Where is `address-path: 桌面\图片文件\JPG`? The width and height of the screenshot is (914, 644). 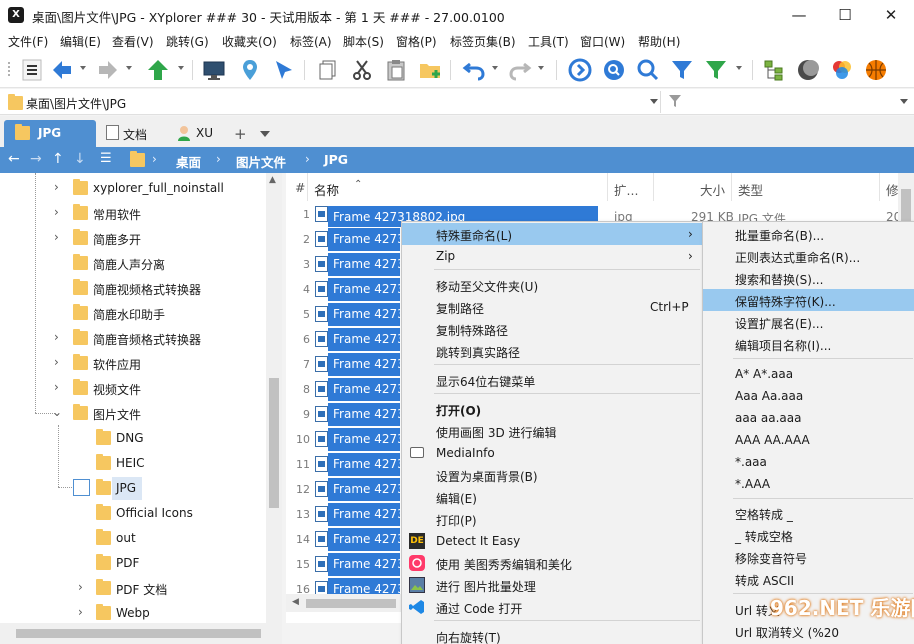 address-path: 桌面\图片文件\JPG is located at coordinates (76, 103).